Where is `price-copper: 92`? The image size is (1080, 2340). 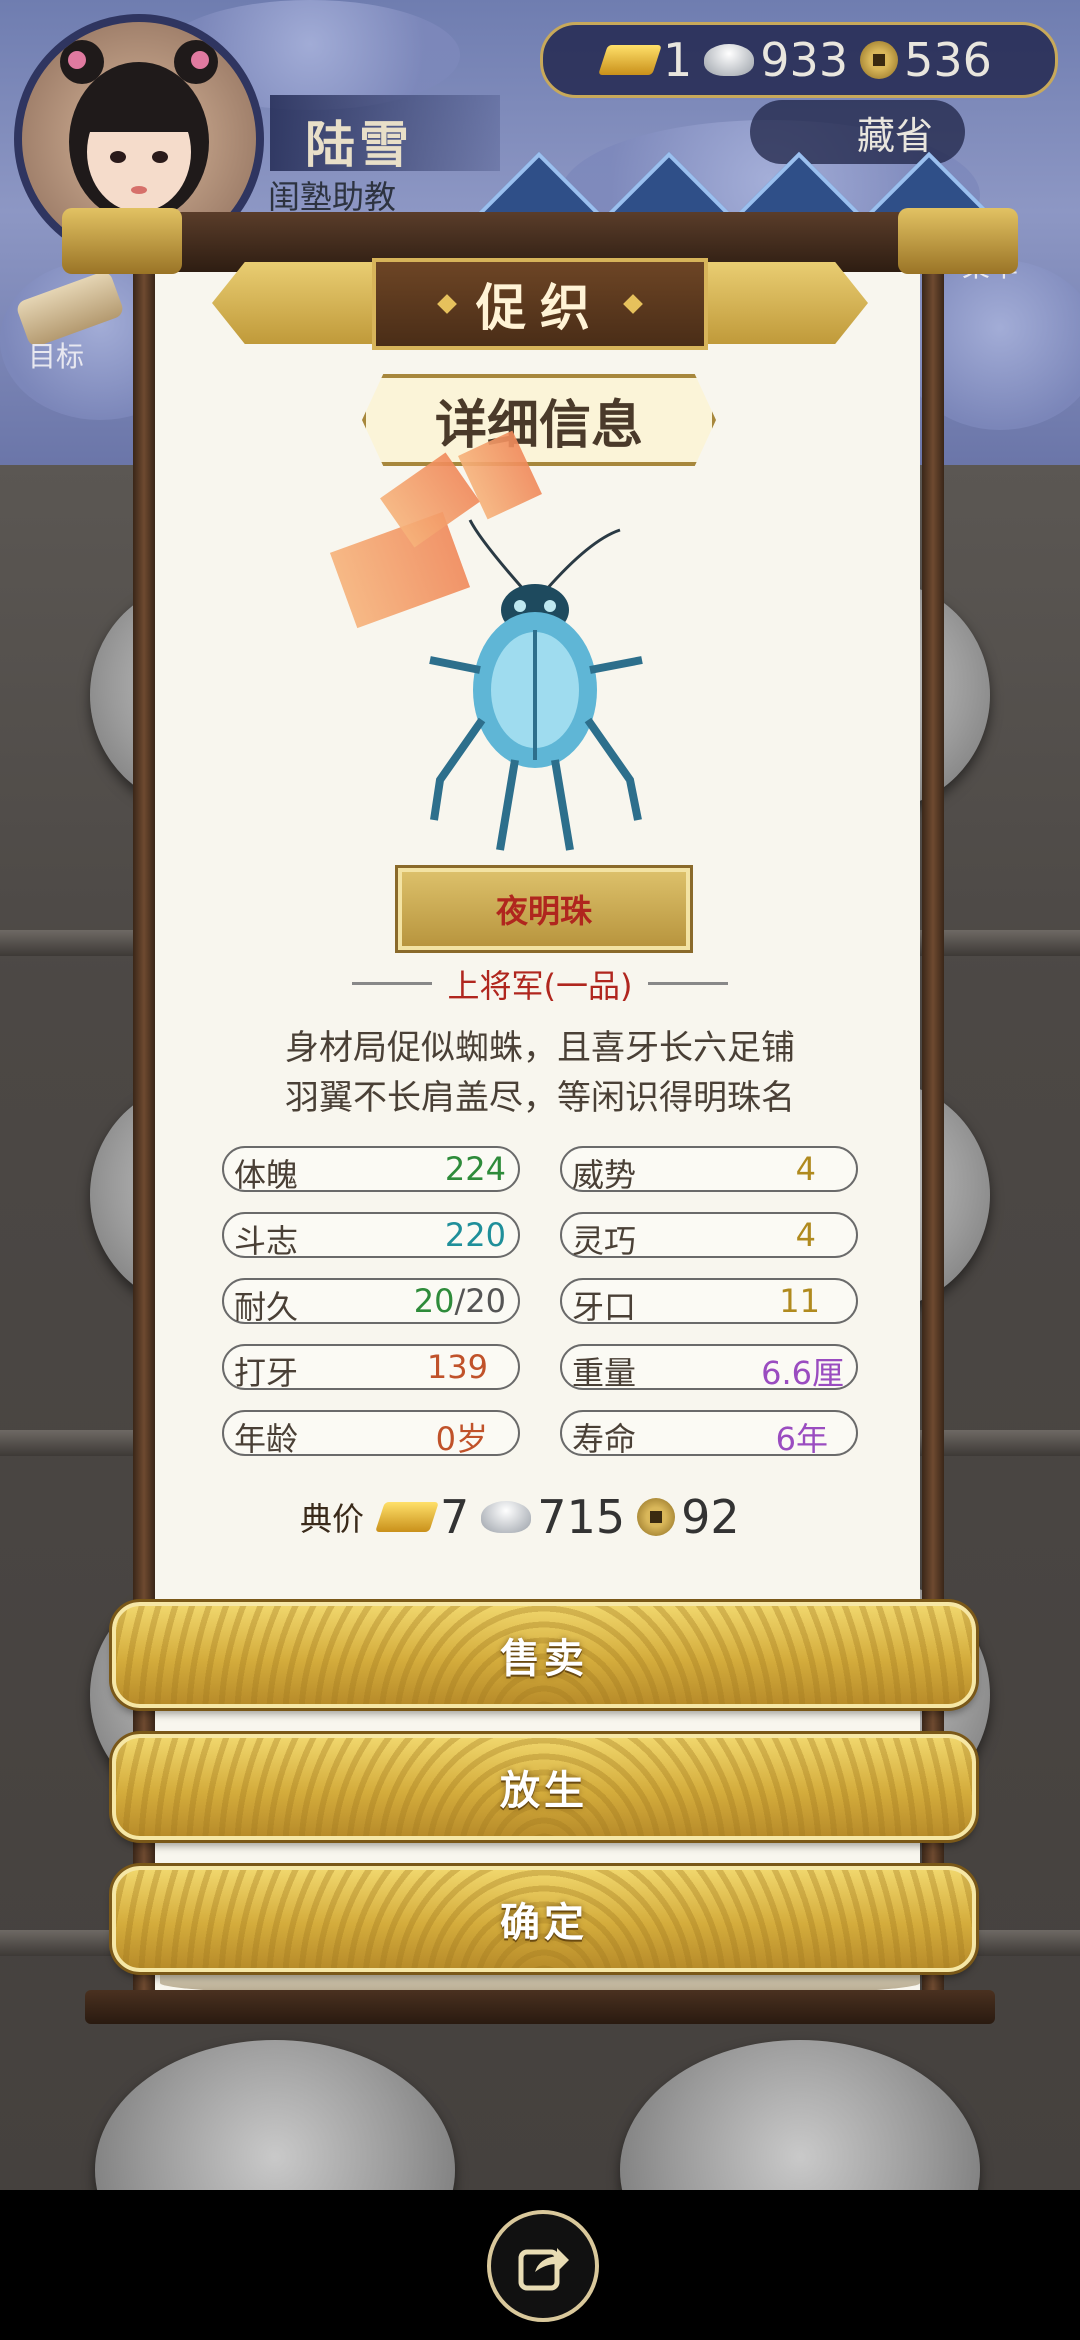 price-copper: 92 is located at coordinates (710, 1517).